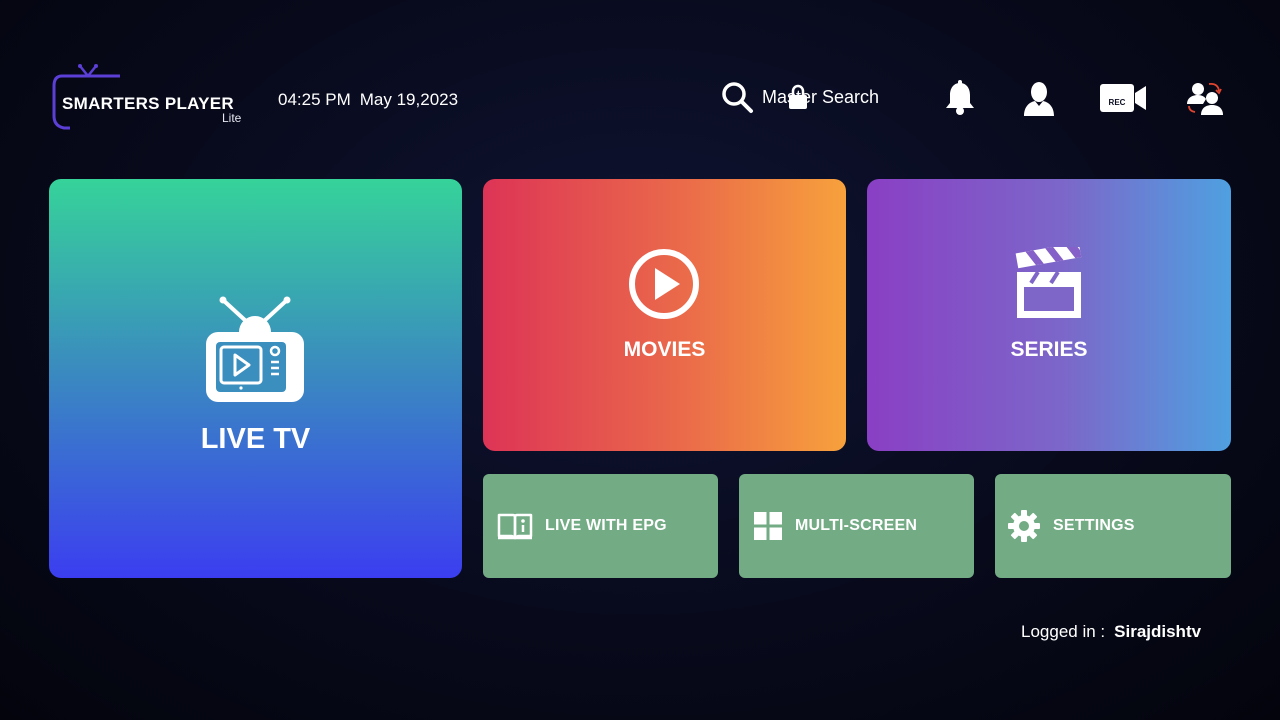 This screenshot has height=720, width=1280. Describe the element at coordinates (664, 284) in the screenshot. I see `play-circle-icon` at that location.